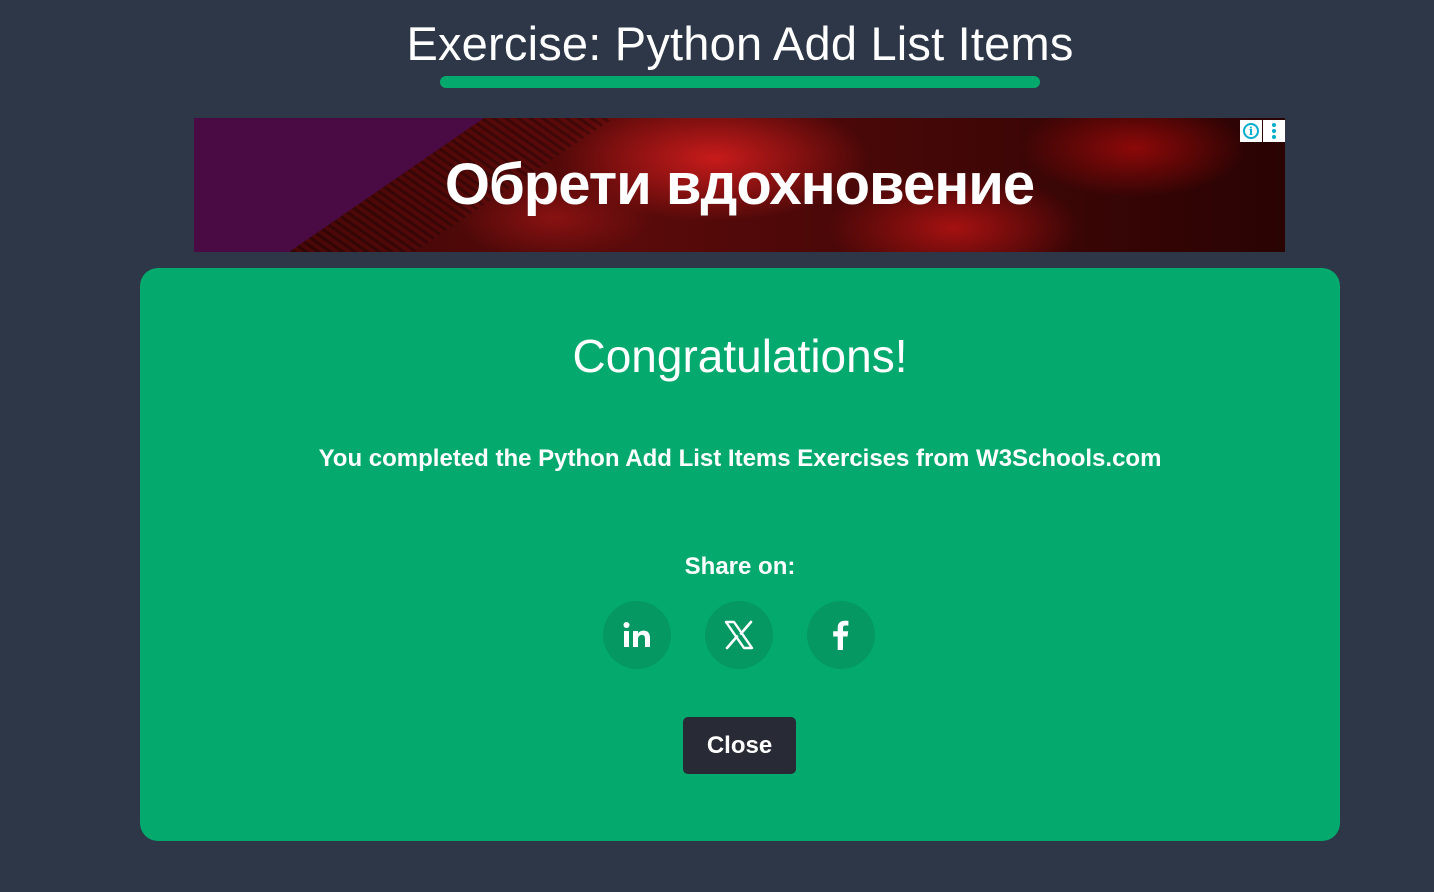  I want to click on more-vertical-icon, so click(1274, 131).